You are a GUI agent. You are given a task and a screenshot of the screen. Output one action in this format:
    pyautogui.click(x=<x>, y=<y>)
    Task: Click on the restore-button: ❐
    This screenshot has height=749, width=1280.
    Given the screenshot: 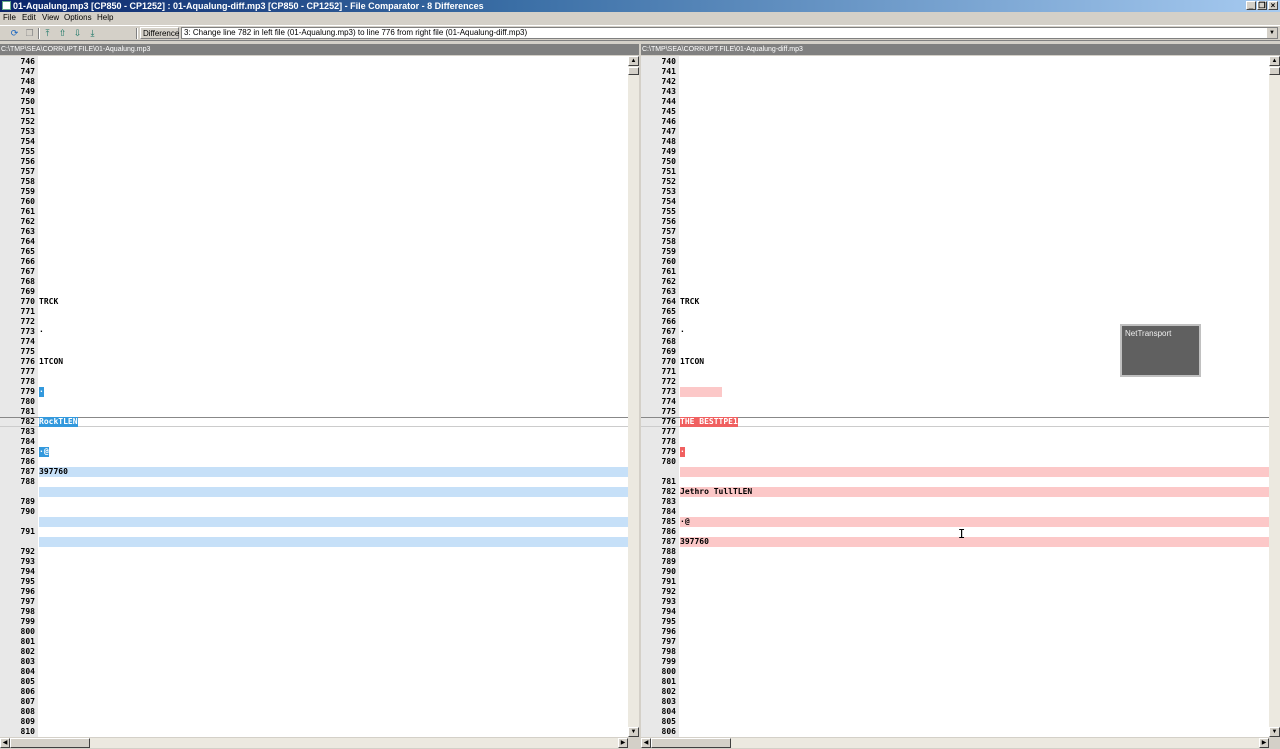 What is the action you would take?
    pyautogui.click(x=1262, y=5)
    